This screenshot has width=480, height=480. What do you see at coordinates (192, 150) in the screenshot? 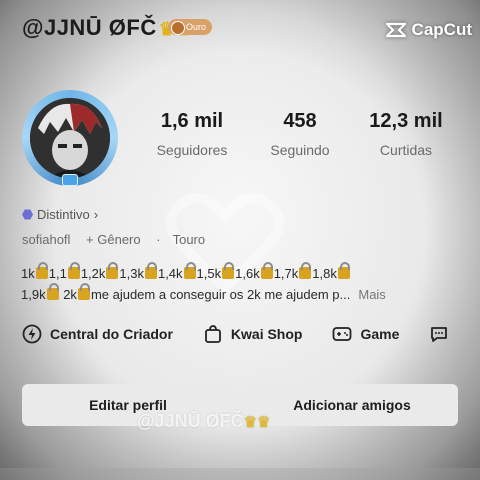
I see `followers-label: Seguidores` at bounding box center [192, 150].